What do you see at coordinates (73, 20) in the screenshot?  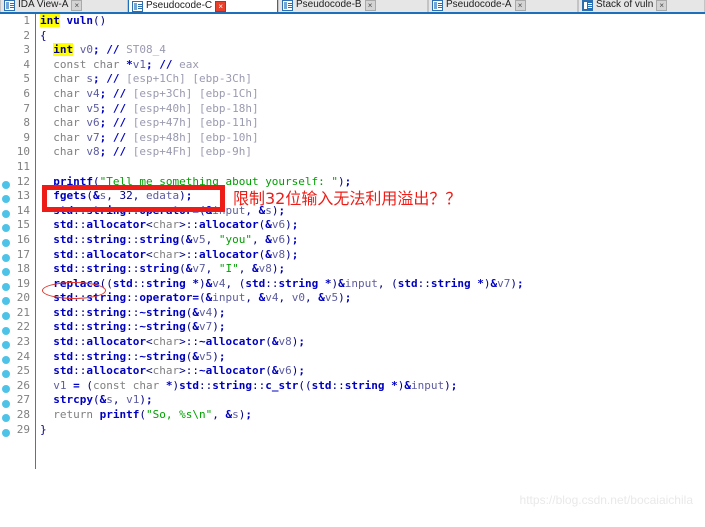 I see `line-text: int vuln()` at bounding box center [73, 20].